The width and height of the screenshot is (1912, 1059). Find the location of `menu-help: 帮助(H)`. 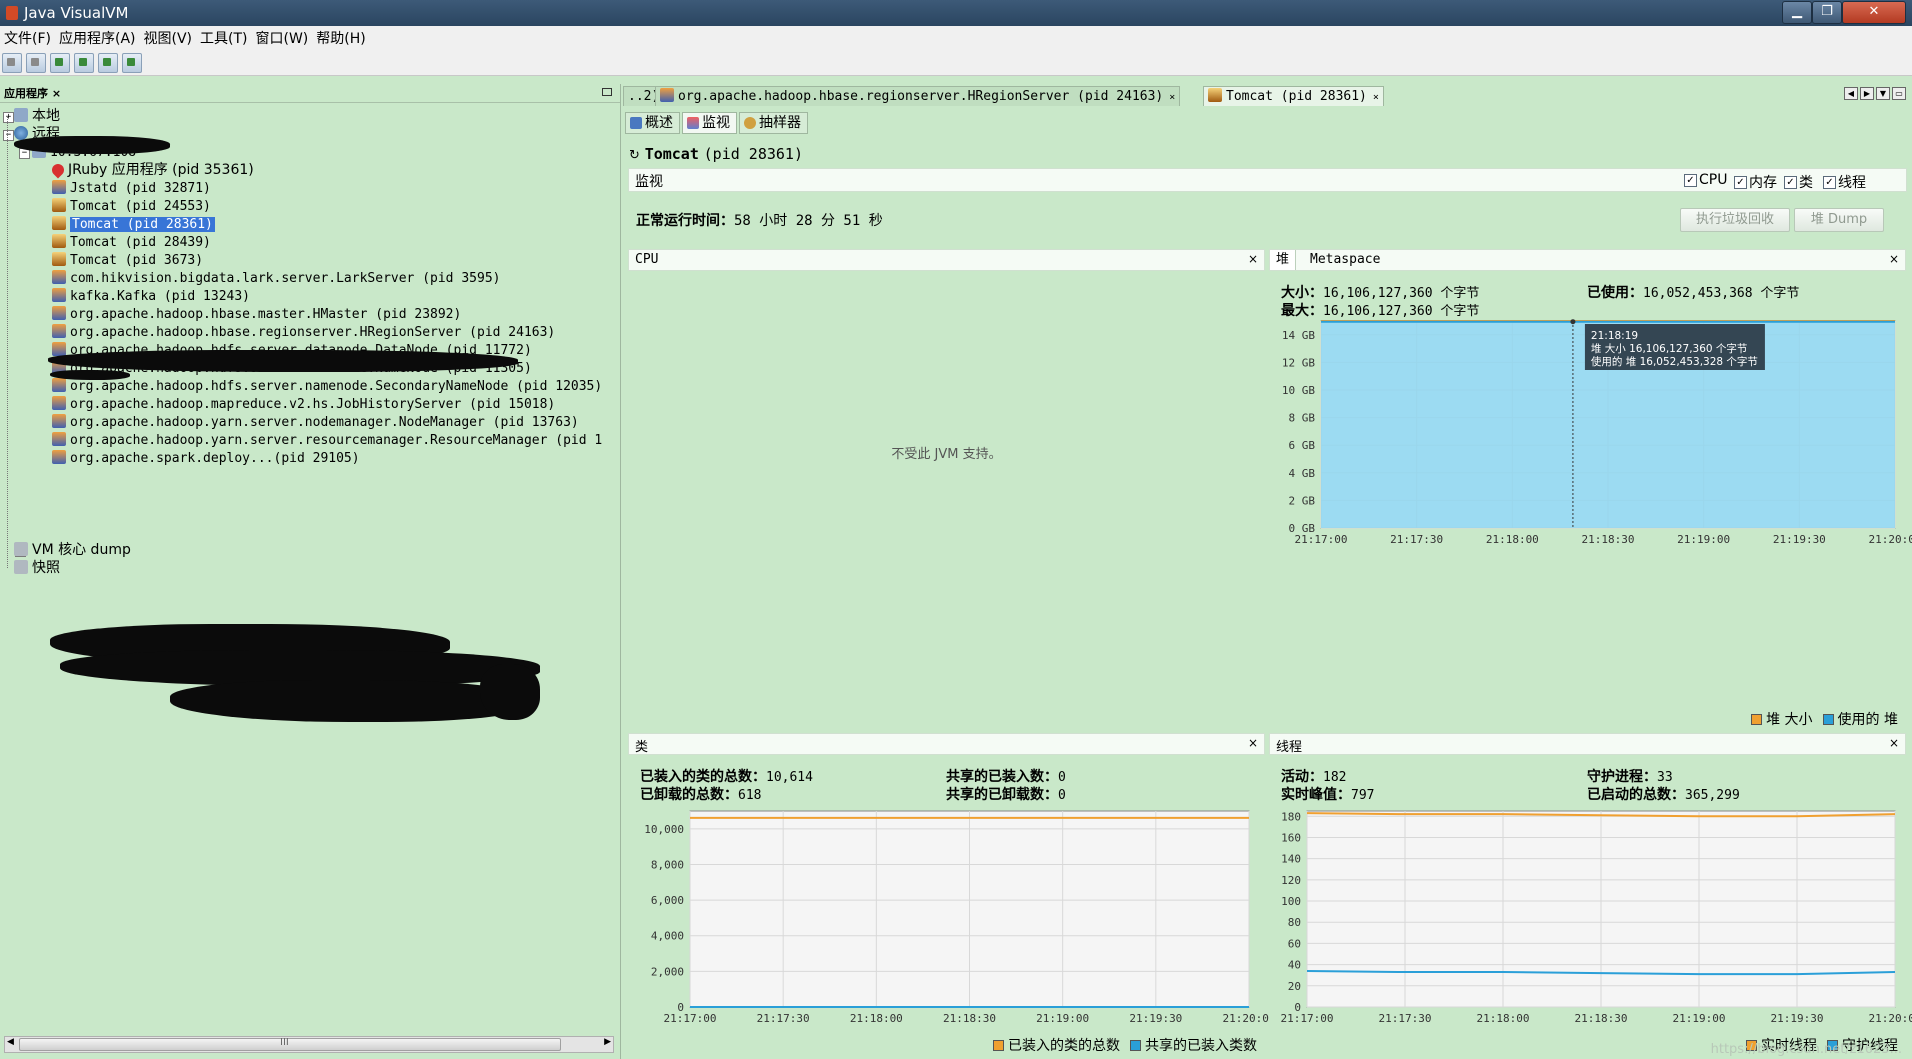

menu-help: 帮助(H) is located at coordinates (340, 38).